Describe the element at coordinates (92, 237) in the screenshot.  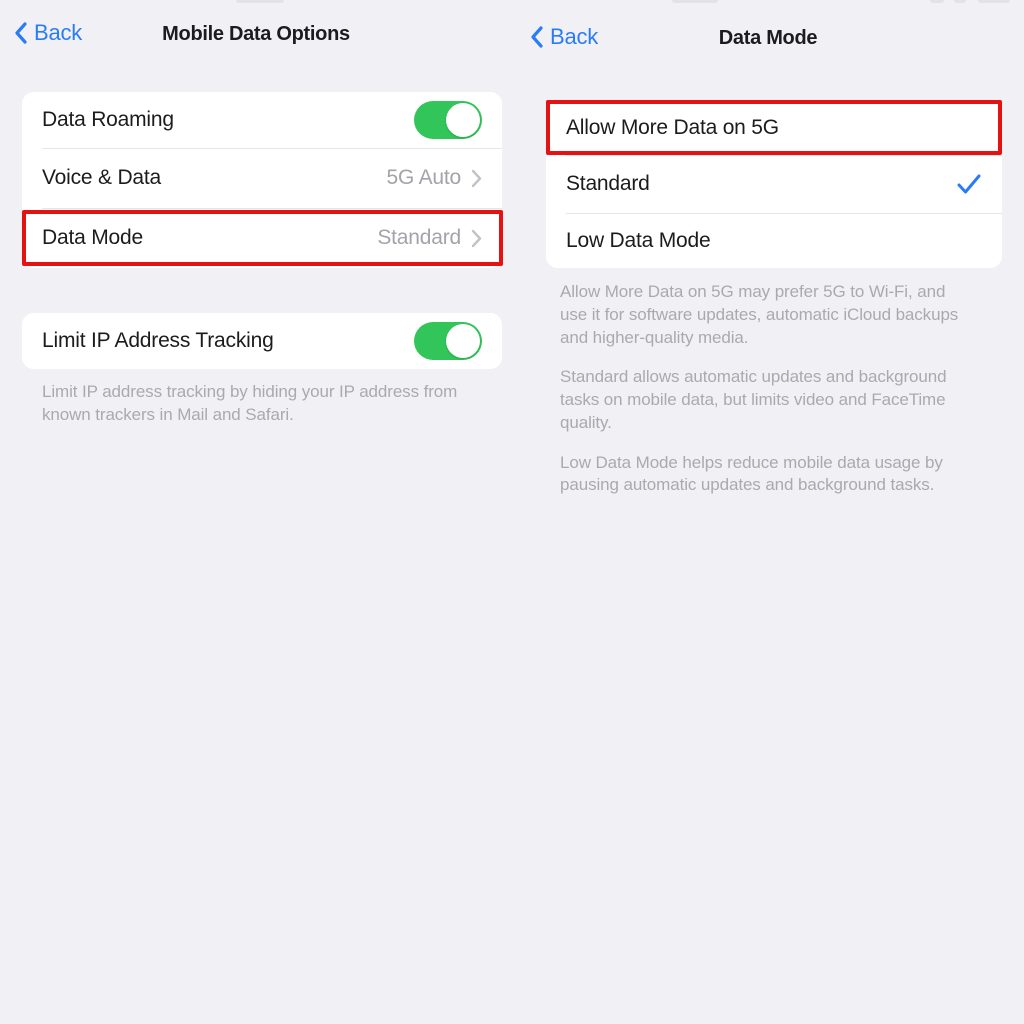
I see `row-data-mode-label: Data Mode` at that location.